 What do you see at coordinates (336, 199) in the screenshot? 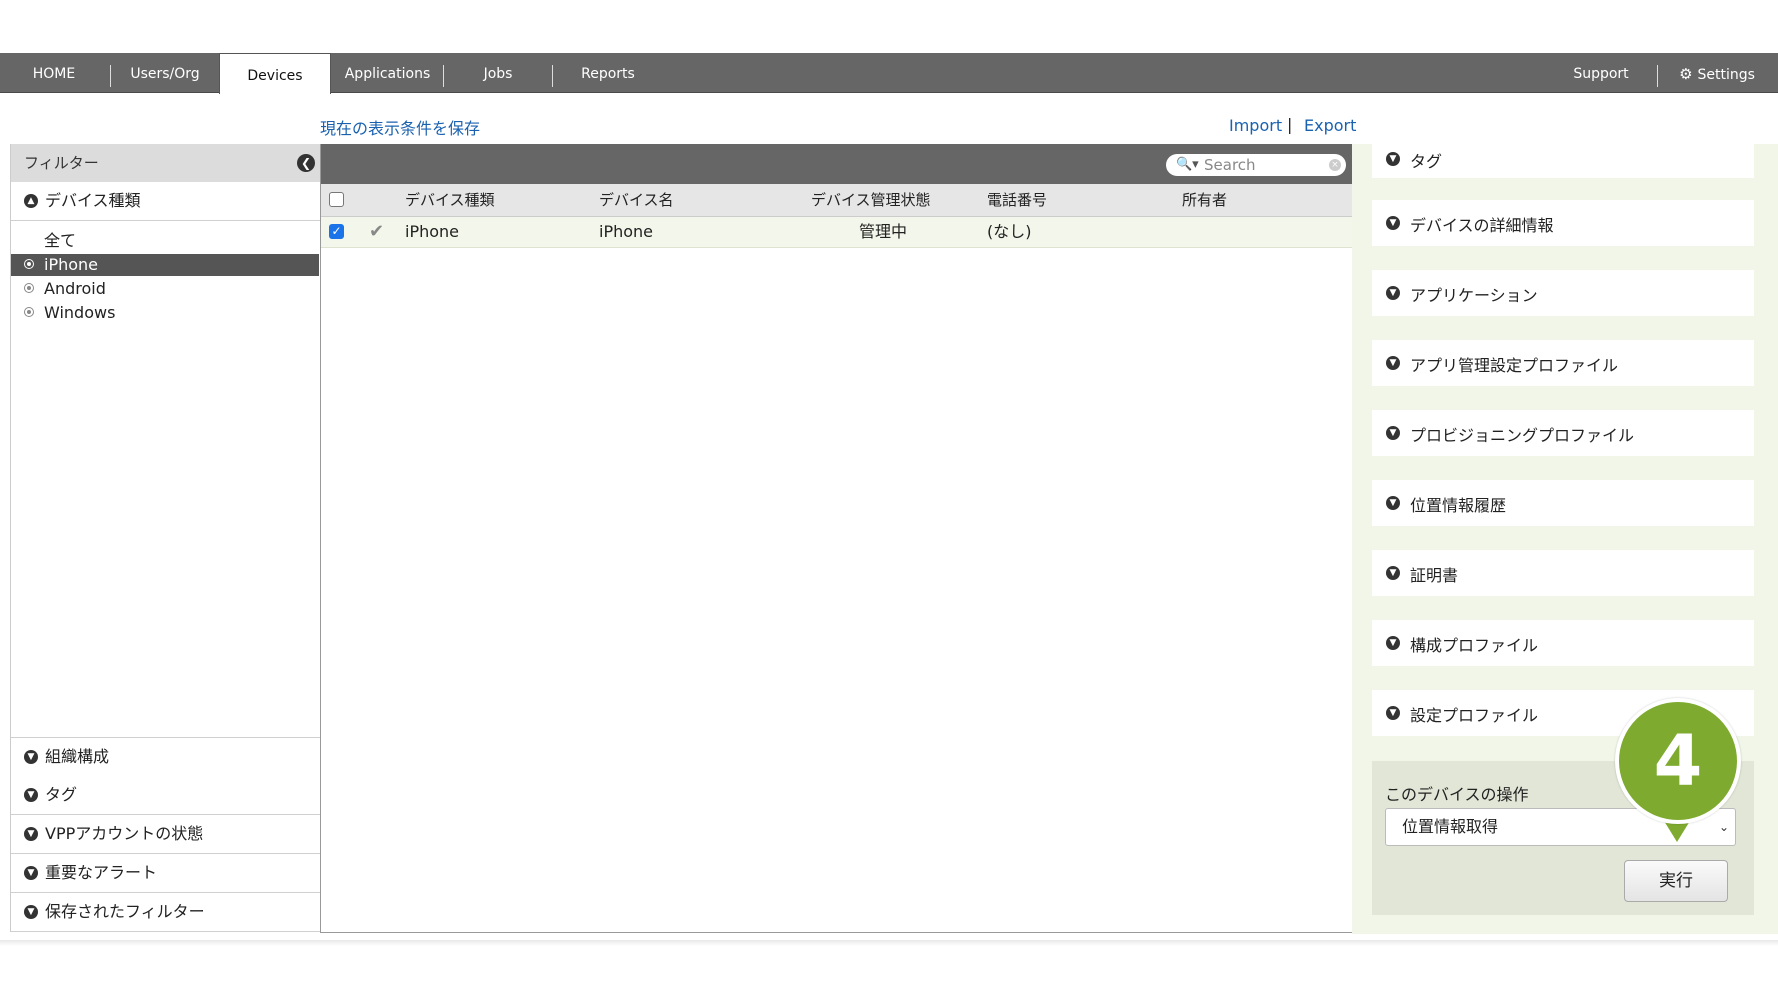
I see `select-all-checkbox` at bounding box center [336, 199].